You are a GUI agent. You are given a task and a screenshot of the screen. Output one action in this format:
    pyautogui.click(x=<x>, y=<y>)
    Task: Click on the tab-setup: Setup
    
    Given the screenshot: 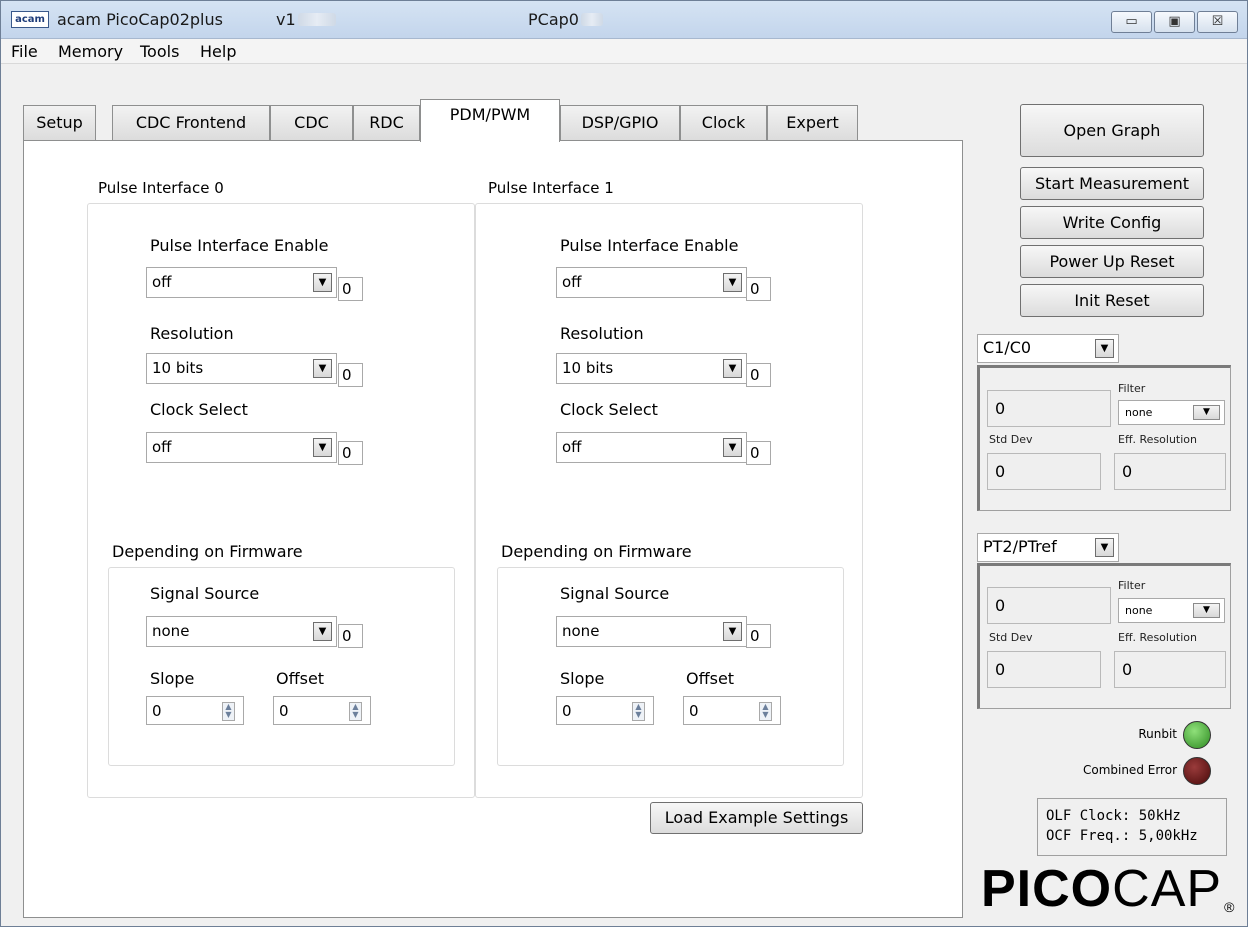 What is the action you would take?
    pyautogui.click(x=59, y=123)
    